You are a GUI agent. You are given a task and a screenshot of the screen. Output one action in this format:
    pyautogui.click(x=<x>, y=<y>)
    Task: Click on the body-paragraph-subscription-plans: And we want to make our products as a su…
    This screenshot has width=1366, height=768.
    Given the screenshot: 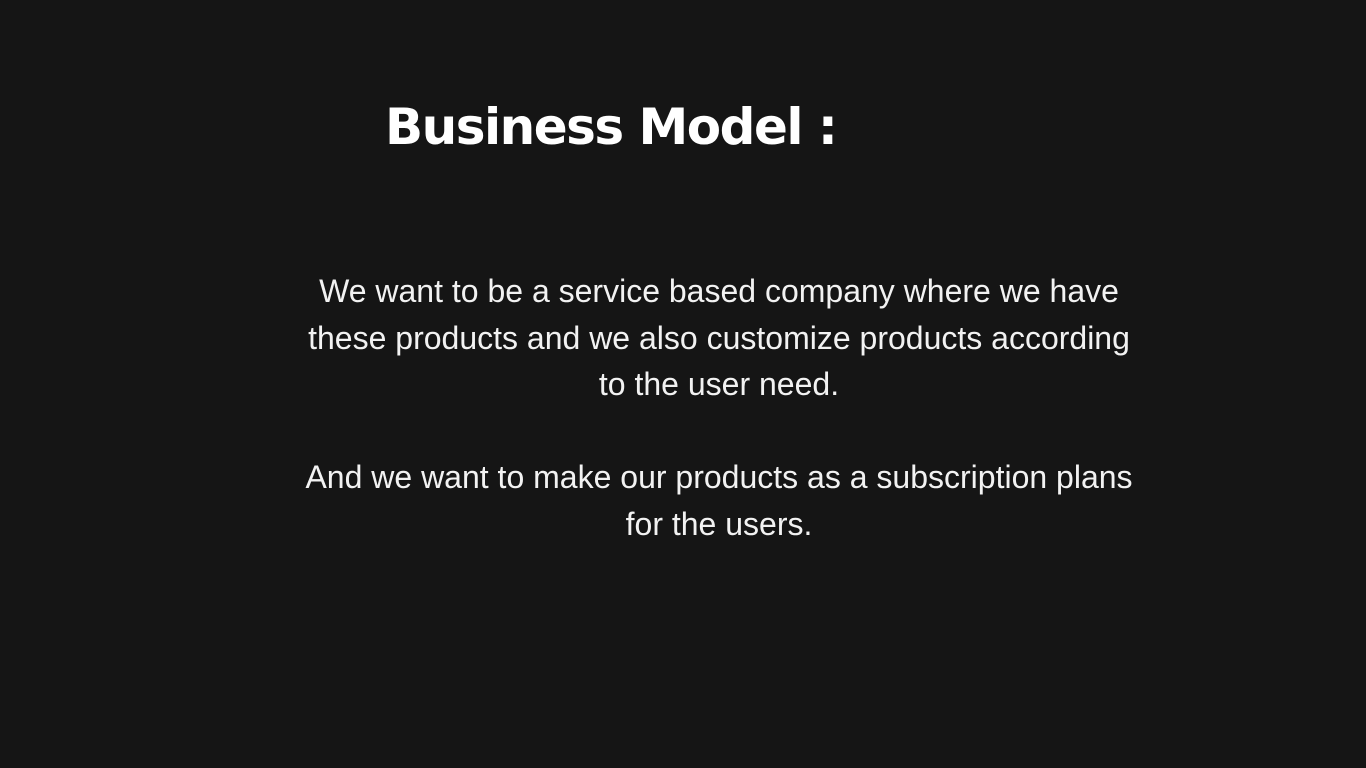 What is the action you would take?
    pyautogui.click(x=719, y=500)
    